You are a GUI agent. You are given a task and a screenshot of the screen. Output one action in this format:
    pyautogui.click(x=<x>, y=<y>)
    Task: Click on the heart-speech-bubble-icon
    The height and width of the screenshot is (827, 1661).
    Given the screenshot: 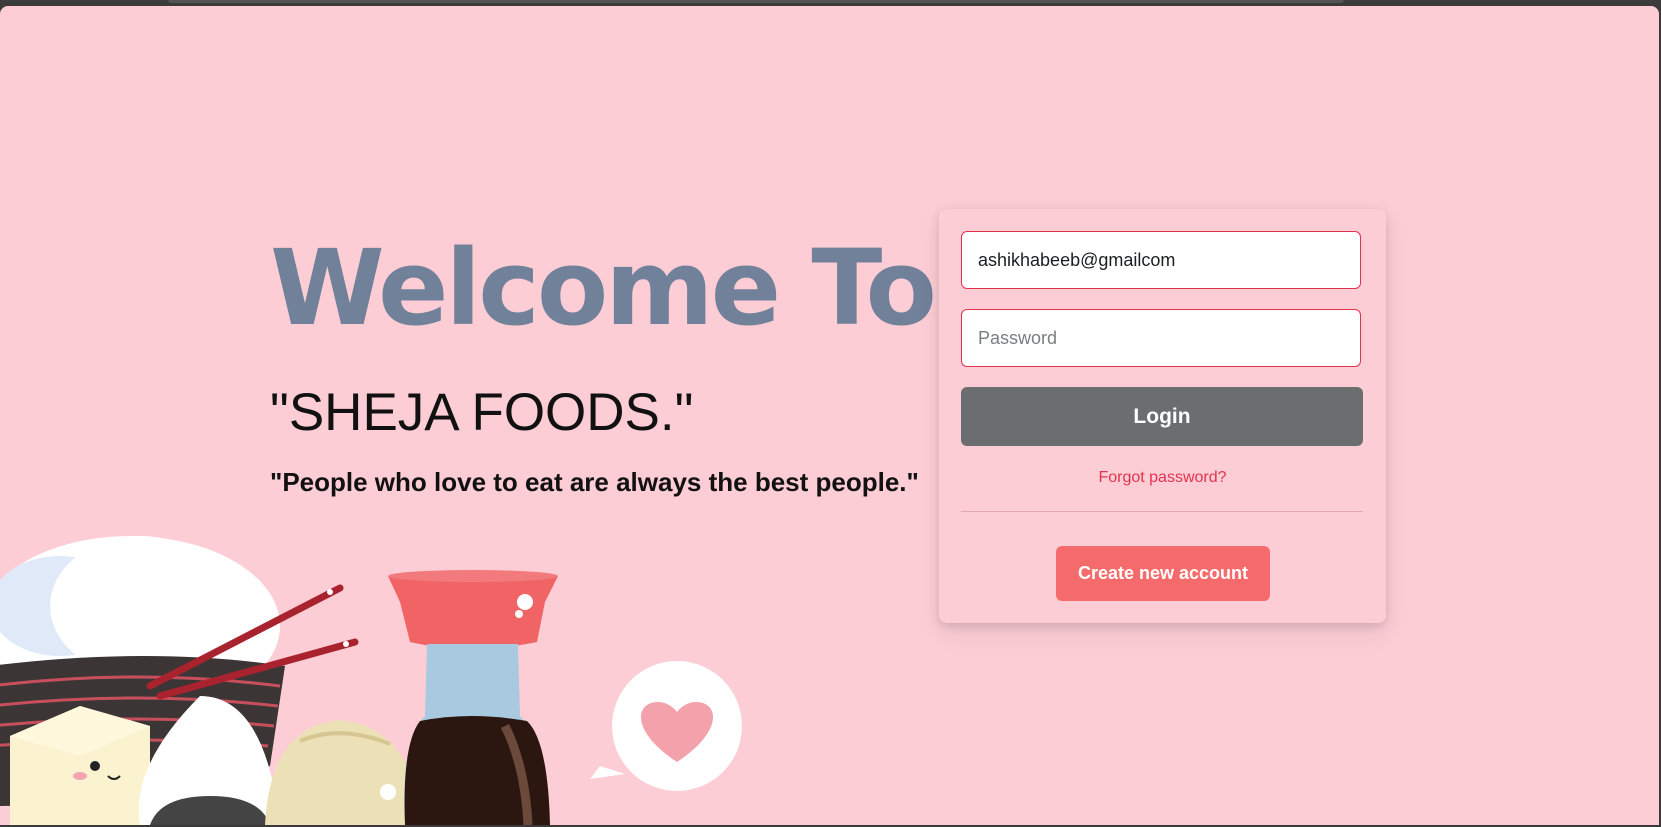 What is the action you would take?
    pyautogui.click(x=666, y=726)
    